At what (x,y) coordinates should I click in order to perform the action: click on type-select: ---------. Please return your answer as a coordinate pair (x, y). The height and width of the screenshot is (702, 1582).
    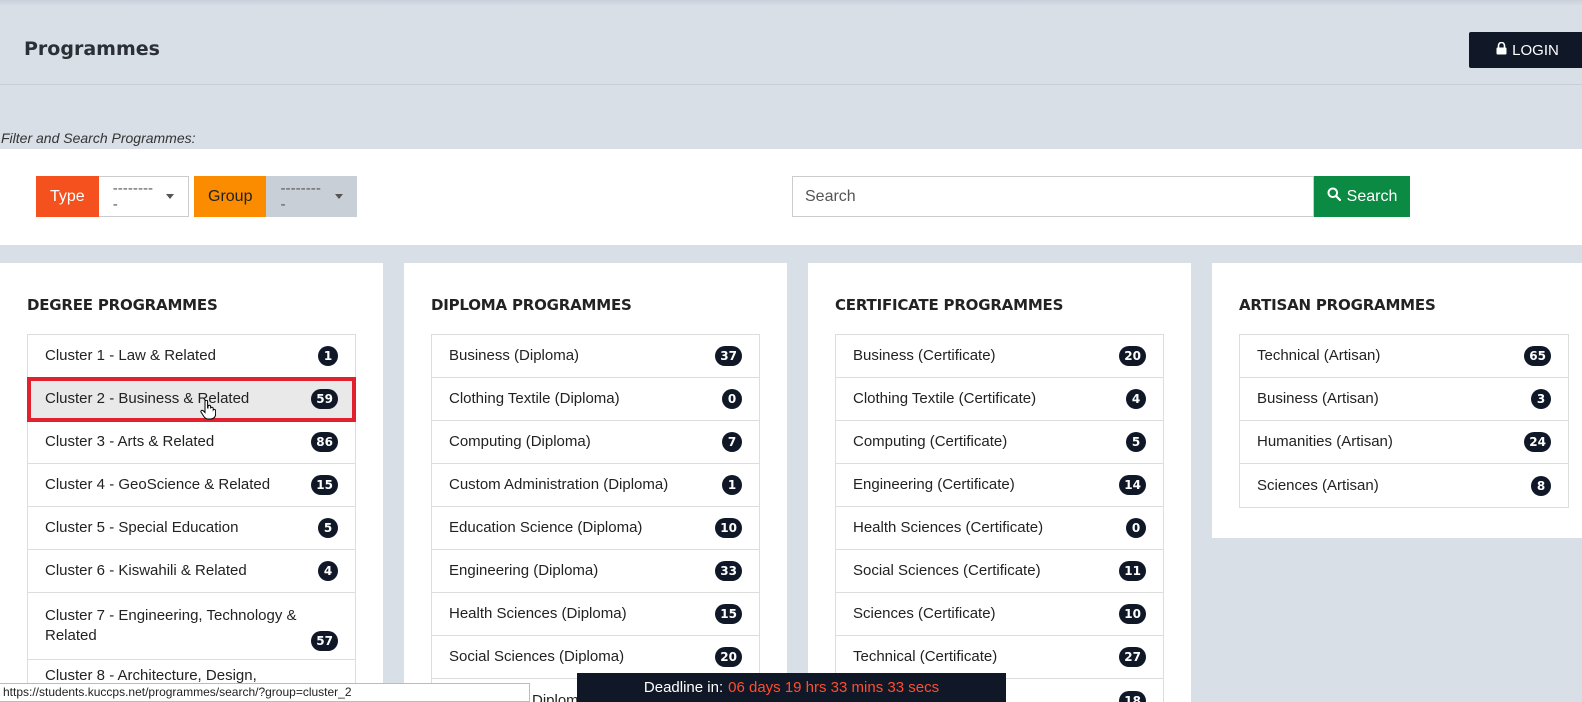
    Looking at the image, I should click on (143, 196).